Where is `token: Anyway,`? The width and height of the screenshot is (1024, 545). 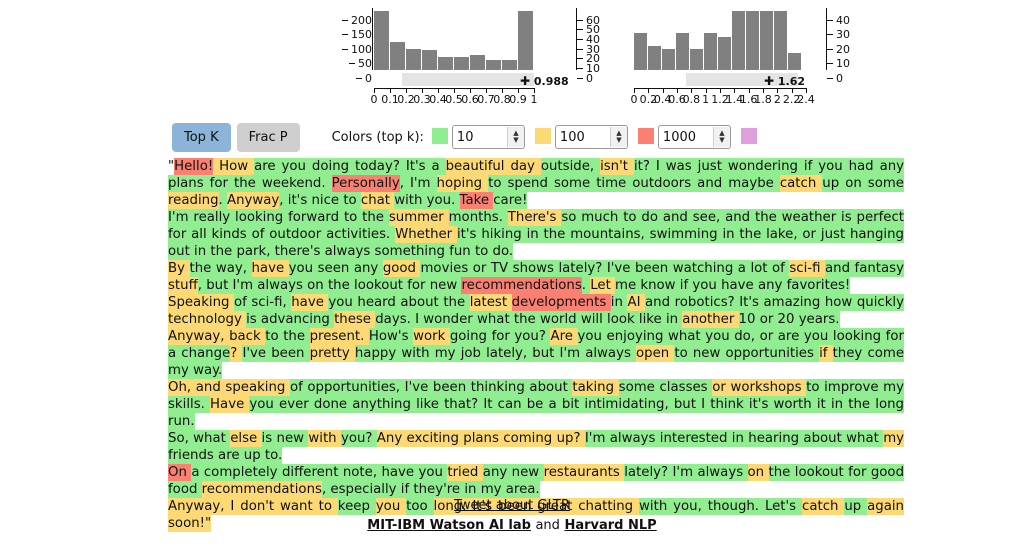 token: Anyway, is located at coordinates (199, 336).